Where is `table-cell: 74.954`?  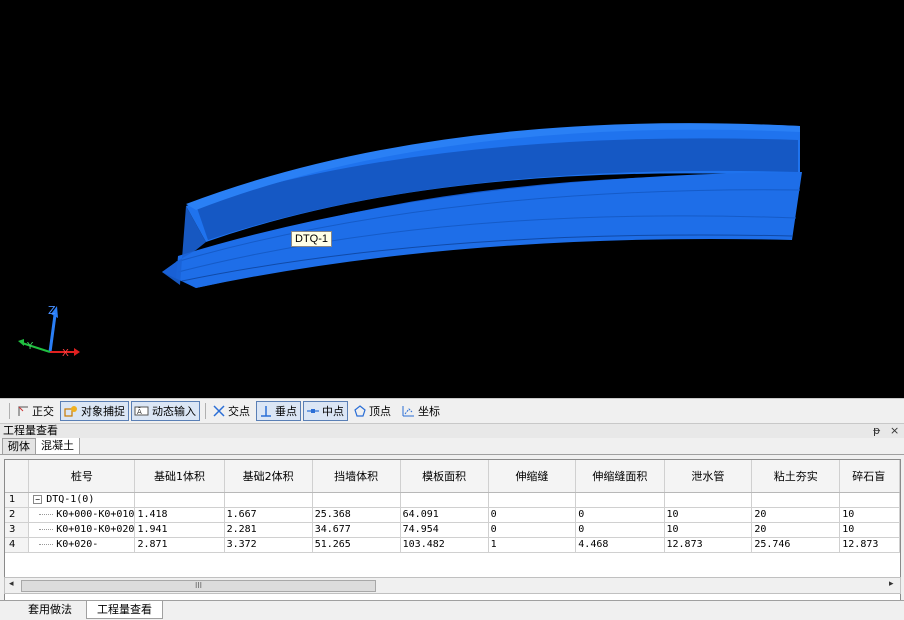 table-cell: 74.954 is located at coordinates (444, 530).